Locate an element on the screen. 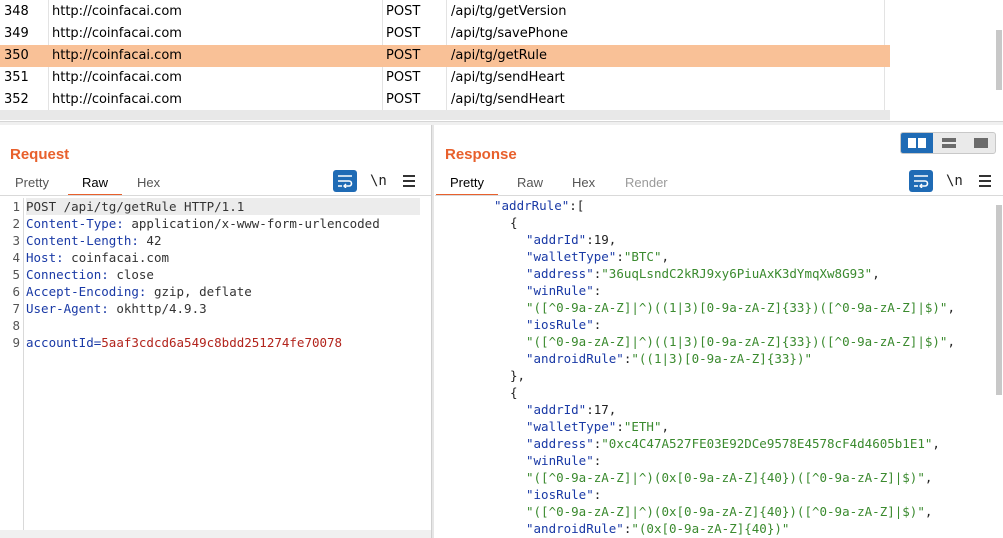 This screenshot has width=1003, height=538. response-tab-pretty: Pretty is located at coordinates (467, 184).